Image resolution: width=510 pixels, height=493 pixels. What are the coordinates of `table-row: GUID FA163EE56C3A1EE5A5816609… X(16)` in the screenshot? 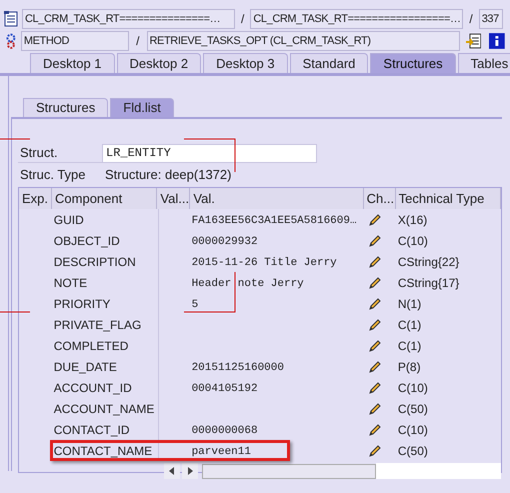 It's located at (260, 219).